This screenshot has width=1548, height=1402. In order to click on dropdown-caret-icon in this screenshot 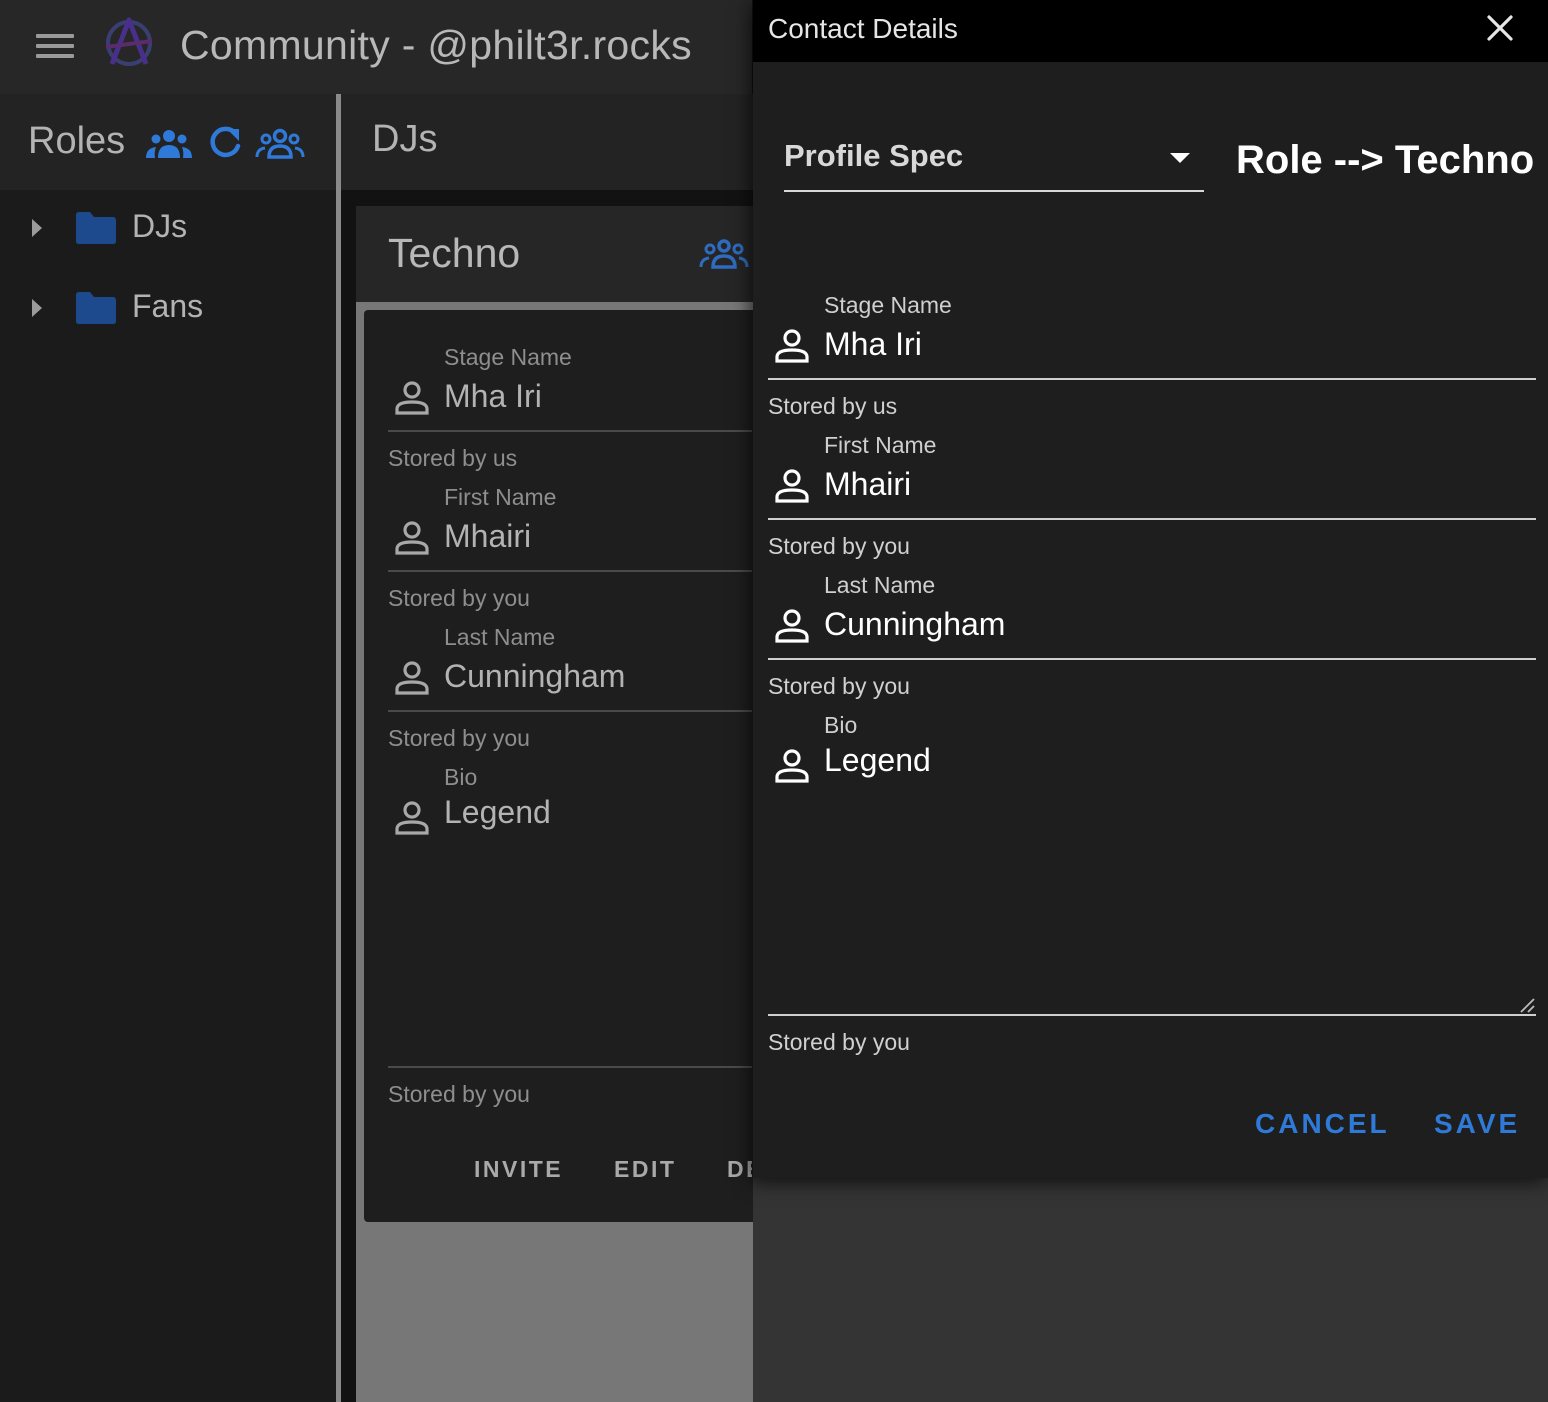, I will do `click(1180, 158)`.